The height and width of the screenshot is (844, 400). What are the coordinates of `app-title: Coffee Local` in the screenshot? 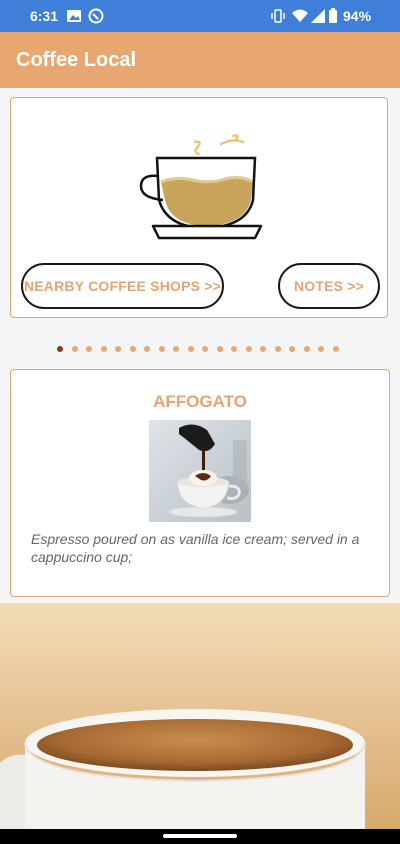 It's located at (76, 60).